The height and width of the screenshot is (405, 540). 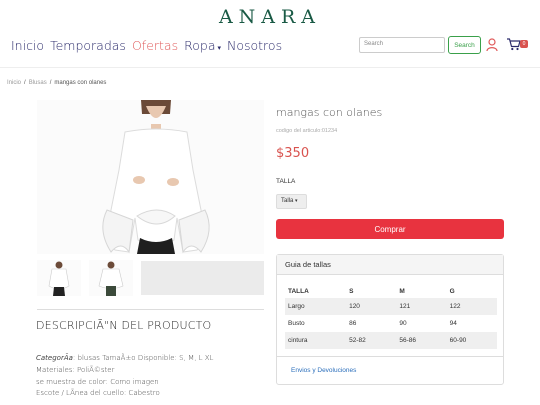 What do you see at coordinates (453, 323) in the screenshot?
I see `table-cell: 94` at bounding box center [453, 323].